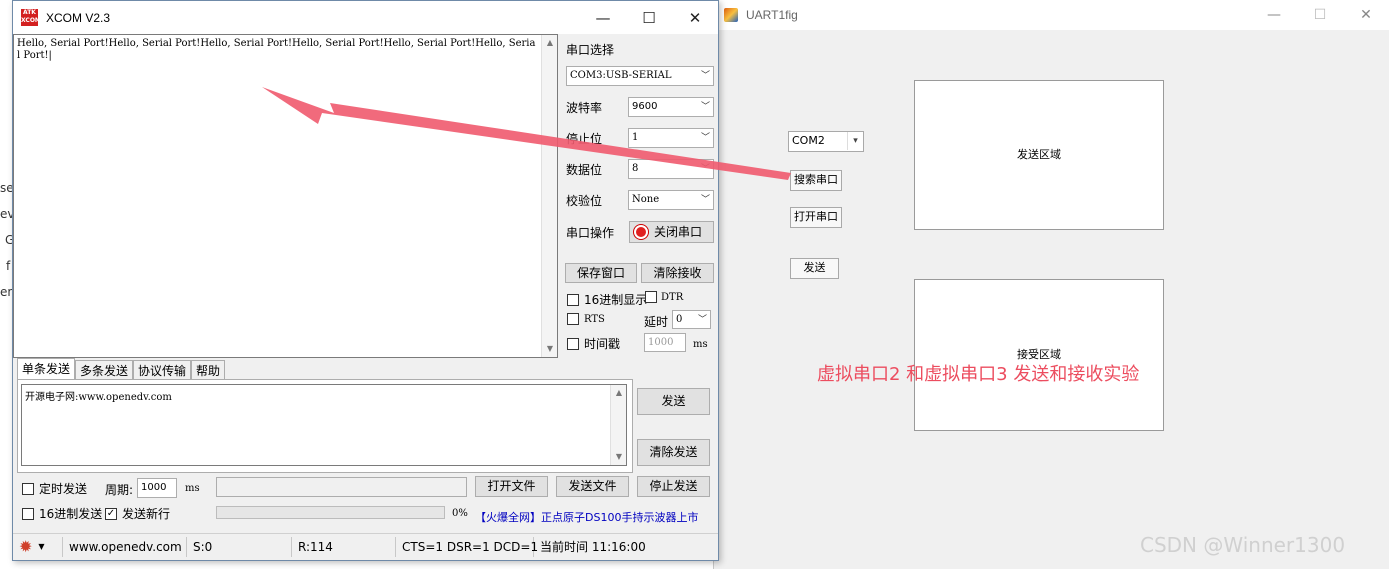  I want to click on progress-percent: 0%, so click(460, 513).